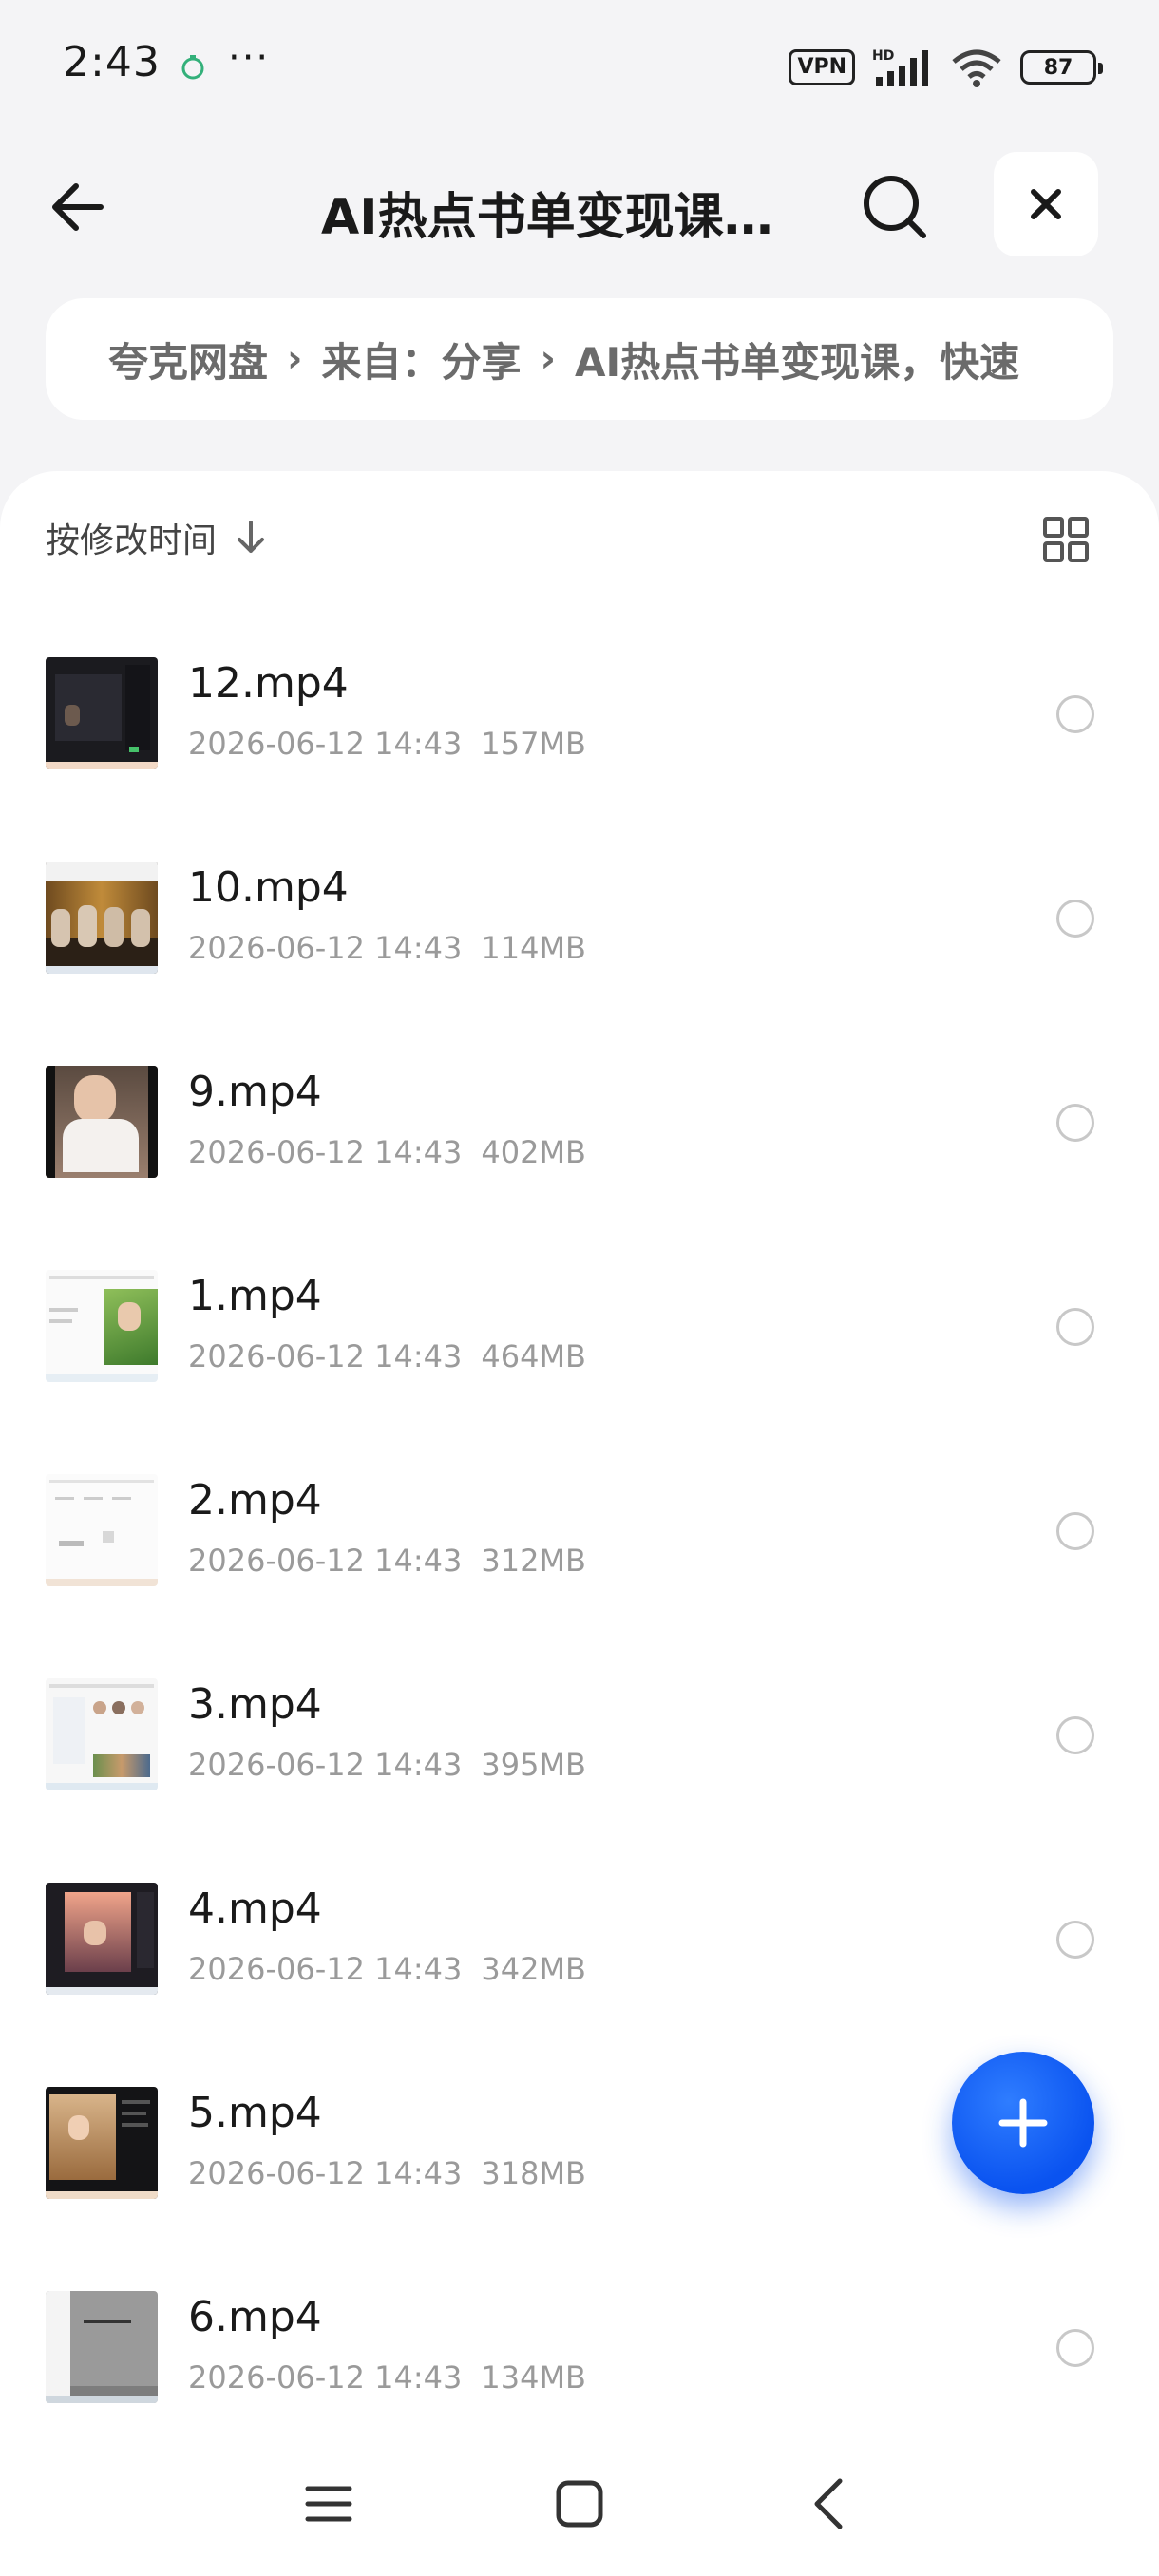 The width and height of the screenshot is (1159, 2576). What do you see at coordinates (579, 66) in the screenshot?
I see `status-bar: 2:43 ··· VPN HD 87` at bounding box center [579, 66].